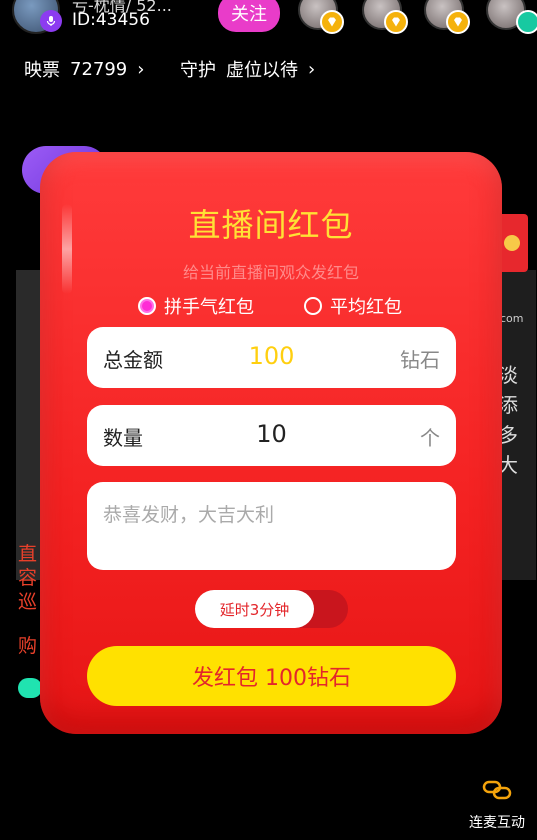  I want to click on ticket-stat: 映票 72799 ›, so click(84, 69).